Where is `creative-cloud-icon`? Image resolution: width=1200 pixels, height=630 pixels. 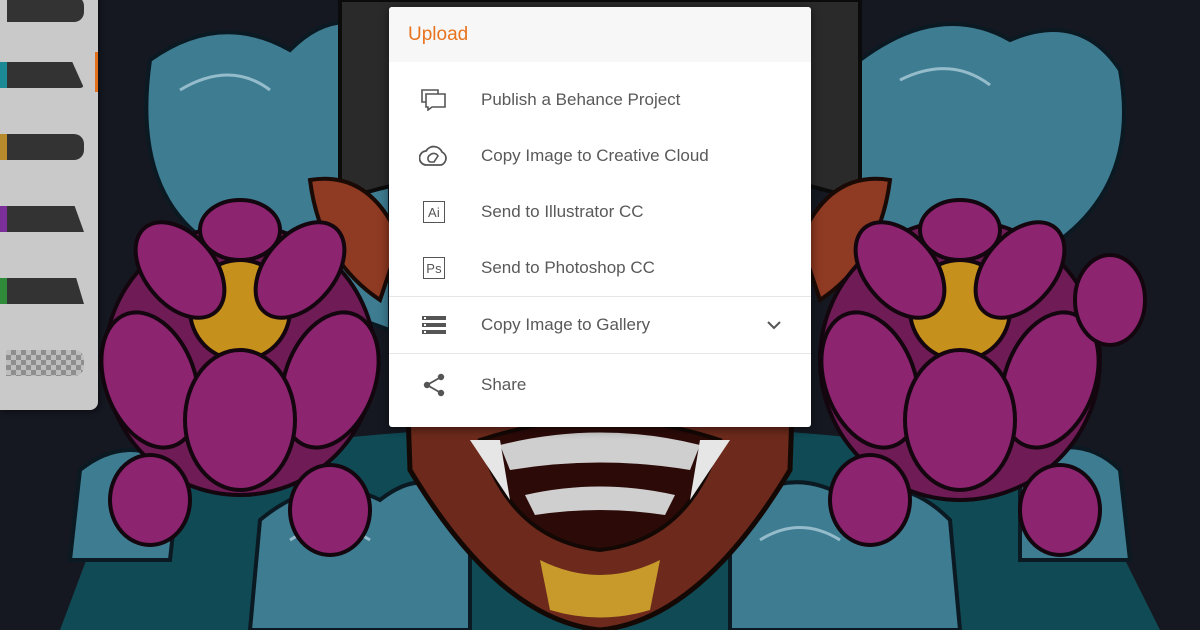 creative-cloud-icon is located at coordinates (434, 156).